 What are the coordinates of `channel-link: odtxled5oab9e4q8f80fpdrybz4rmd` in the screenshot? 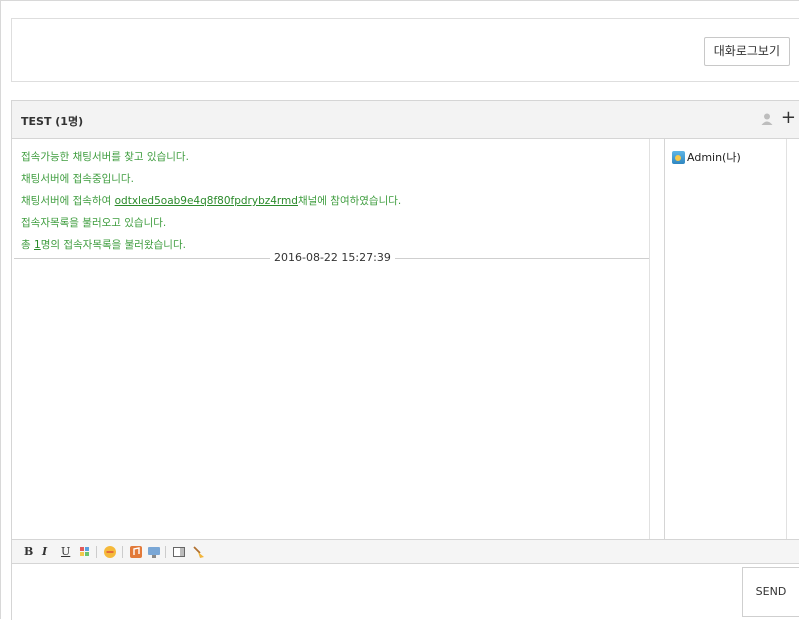 It's located at (206, 201).